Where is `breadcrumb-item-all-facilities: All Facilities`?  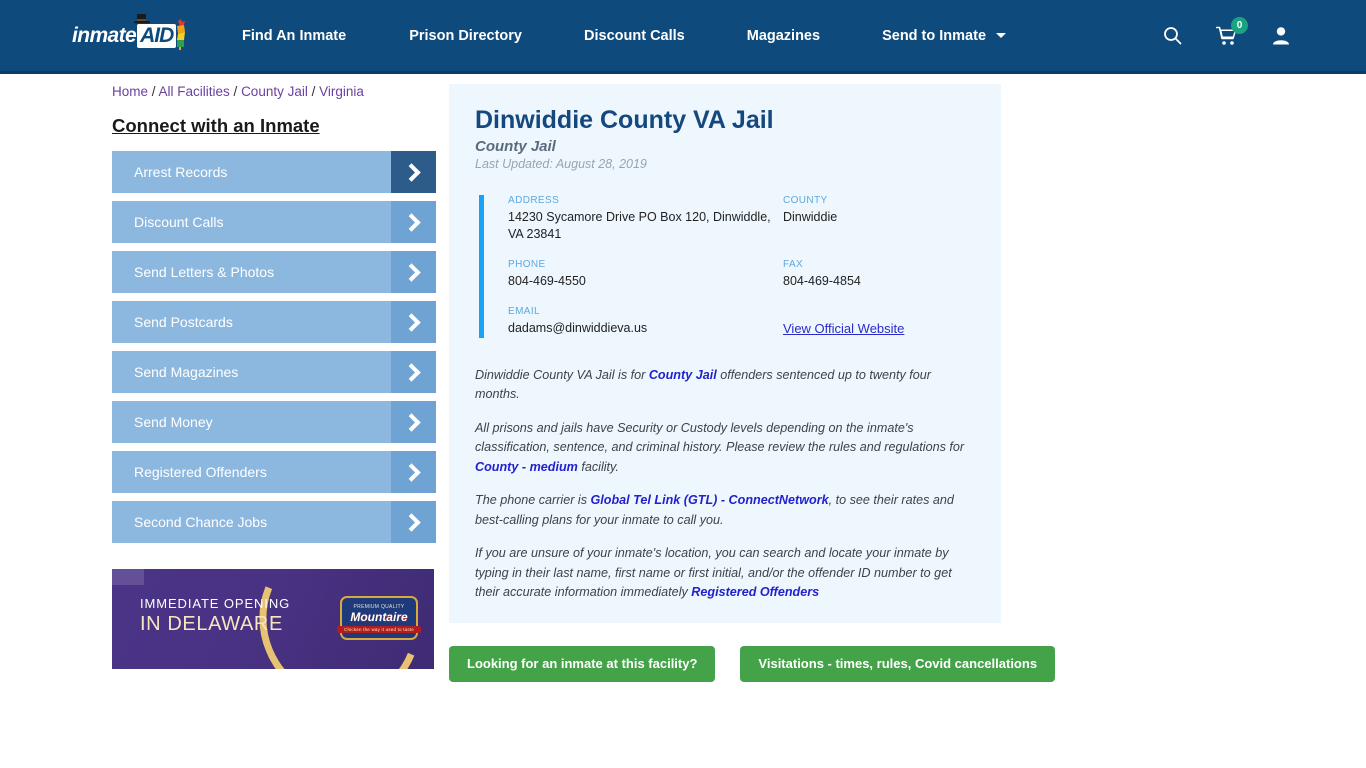
breadcrumb-item-all-facilities: All Facilities is located at coordinates (194, 91).